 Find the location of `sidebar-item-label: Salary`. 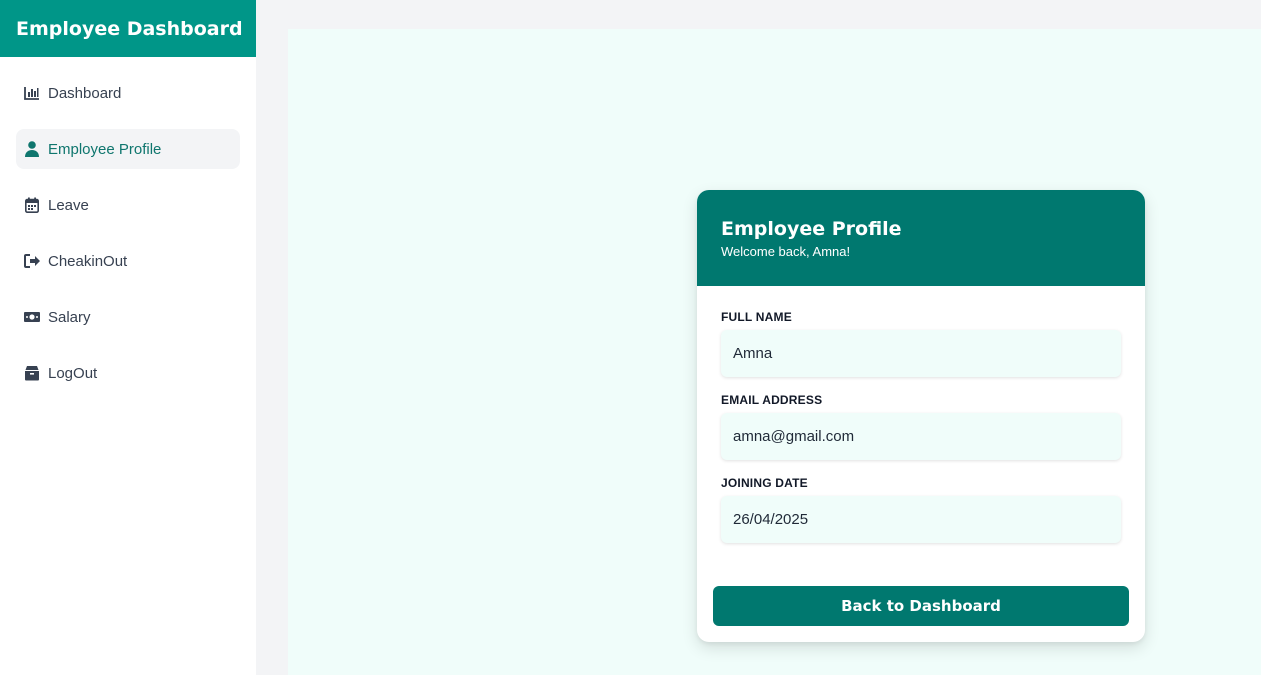

sidebar-item-label: Salary is located at coordinates (69, 317).